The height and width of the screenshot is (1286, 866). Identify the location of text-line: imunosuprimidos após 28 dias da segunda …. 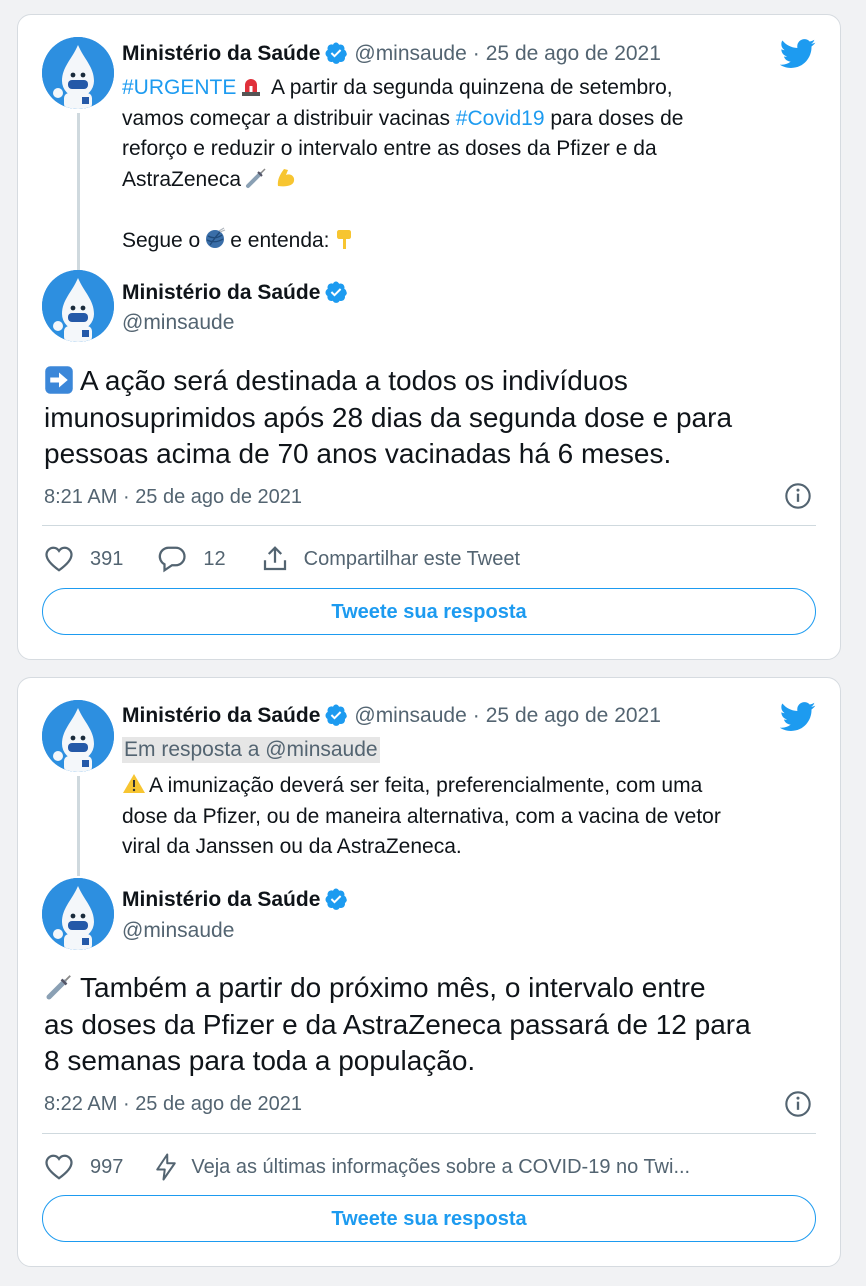
(388, 417).